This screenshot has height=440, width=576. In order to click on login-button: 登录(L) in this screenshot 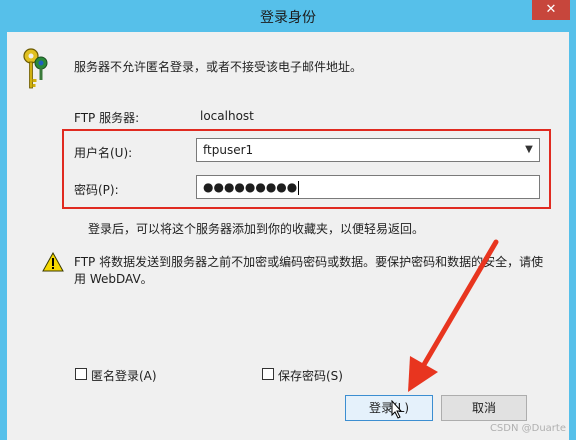, I will do `click(389, 408)`.